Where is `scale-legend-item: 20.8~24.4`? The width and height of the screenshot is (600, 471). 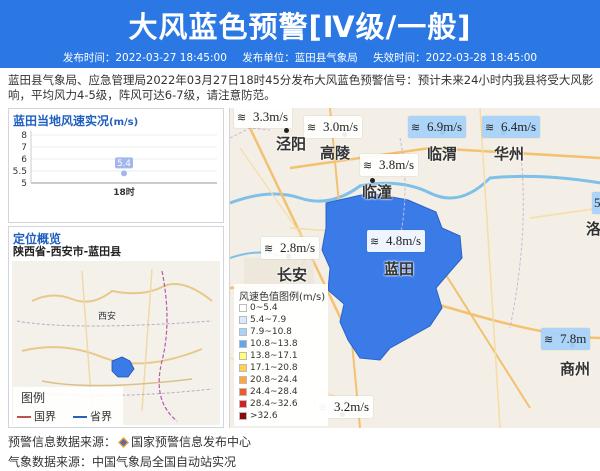
scale-legend-item: 20.8~24.4 is located at coordinates (268, 380).